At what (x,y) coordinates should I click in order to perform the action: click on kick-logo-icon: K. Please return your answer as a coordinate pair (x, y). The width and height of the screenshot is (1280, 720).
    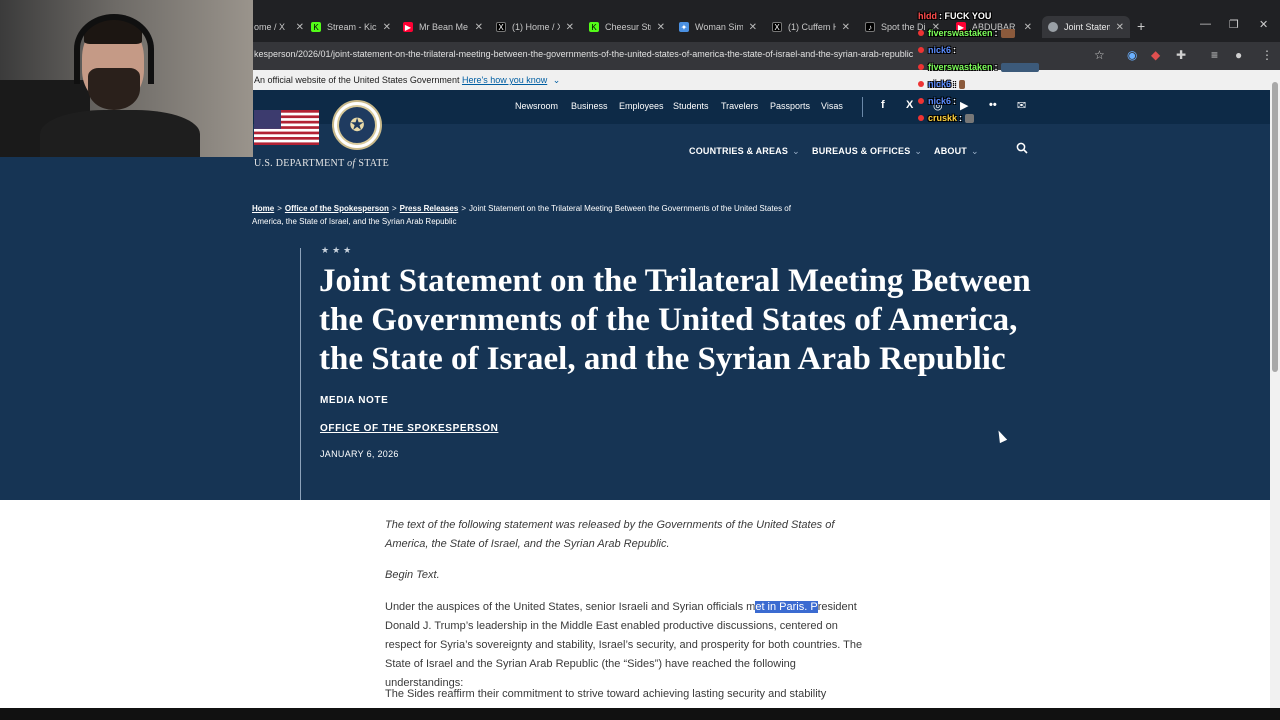
    Looking at the image, I should click on (316, 27).